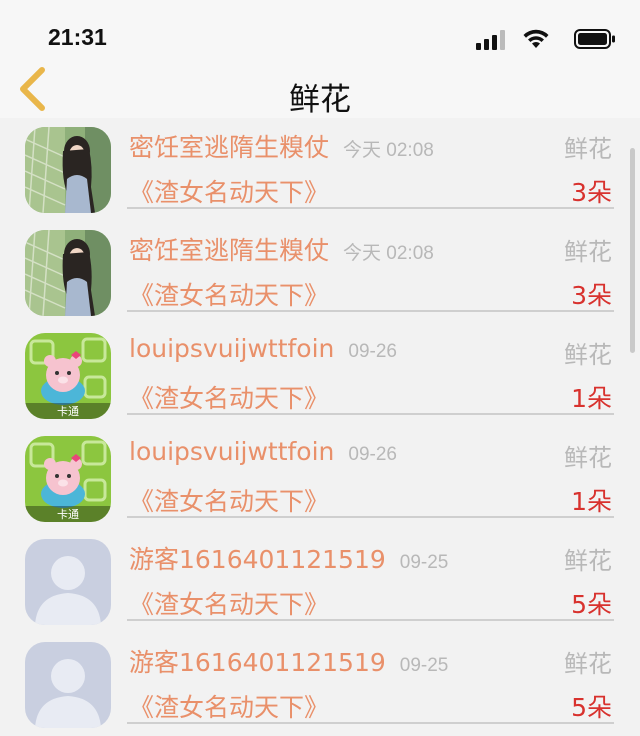  I want to click on wifi-icon, so click(536, 41).